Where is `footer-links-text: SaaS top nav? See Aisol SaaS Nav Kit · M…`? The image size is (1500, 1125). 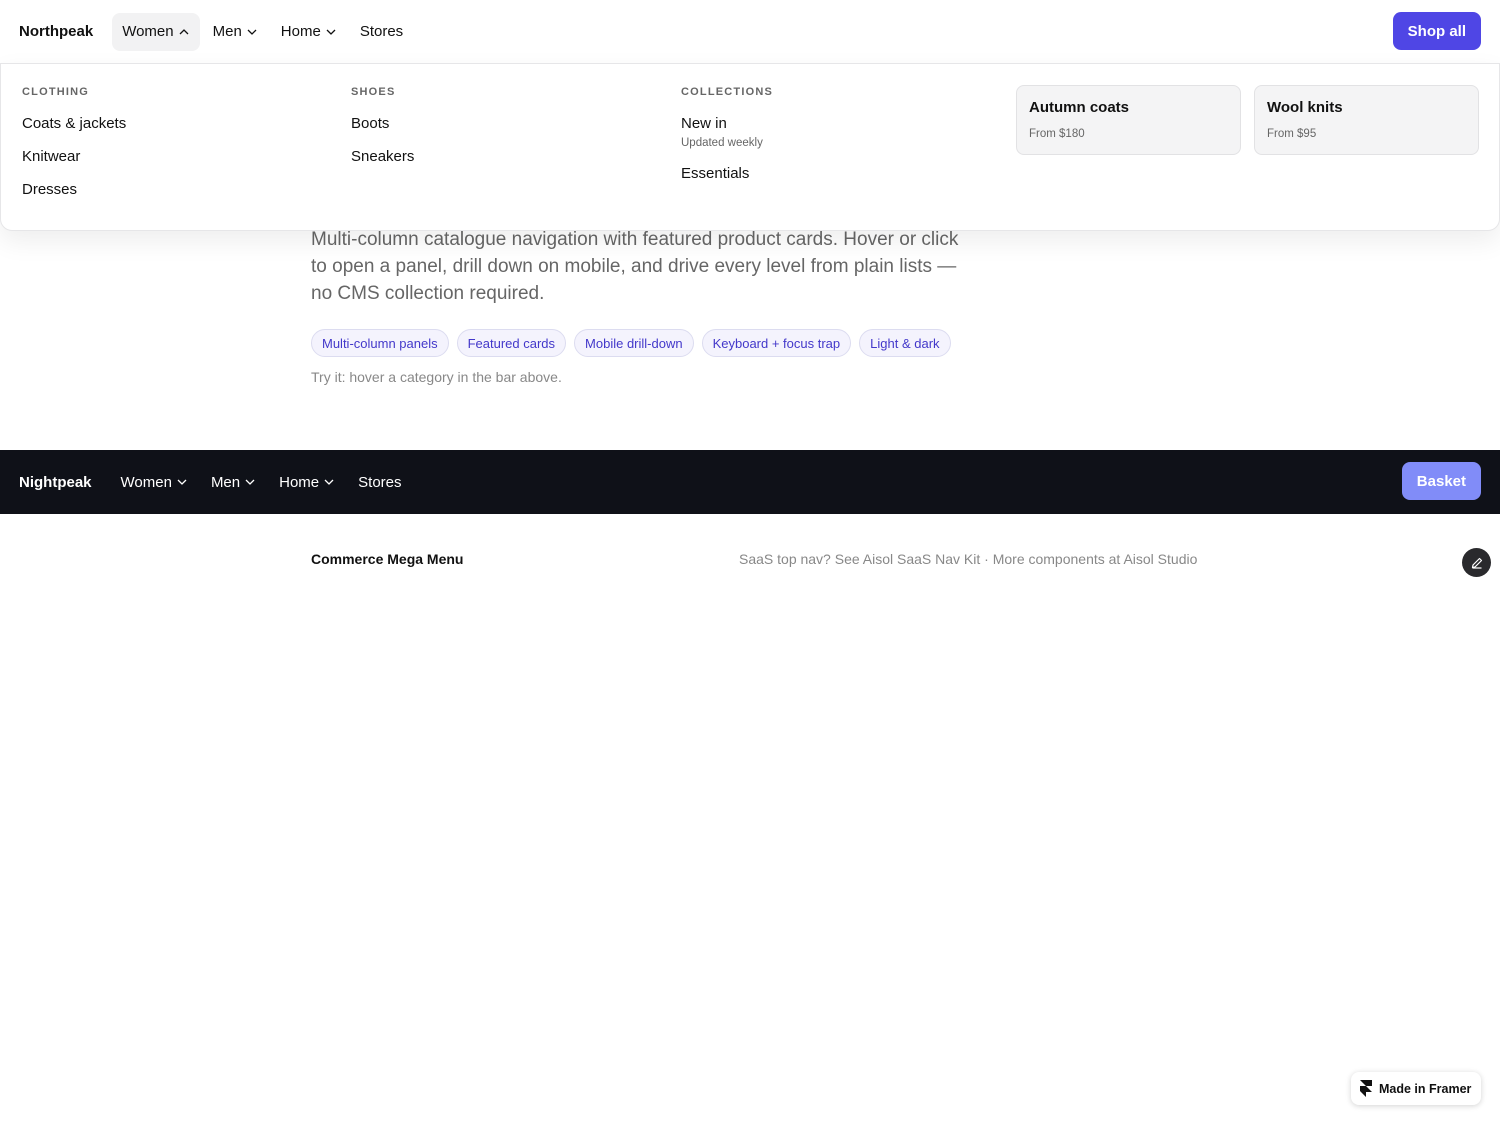
footer-links-text: SaaS top nav? See Aisol SaaS Nav Kit · M… is located at coordinates (968, 559).